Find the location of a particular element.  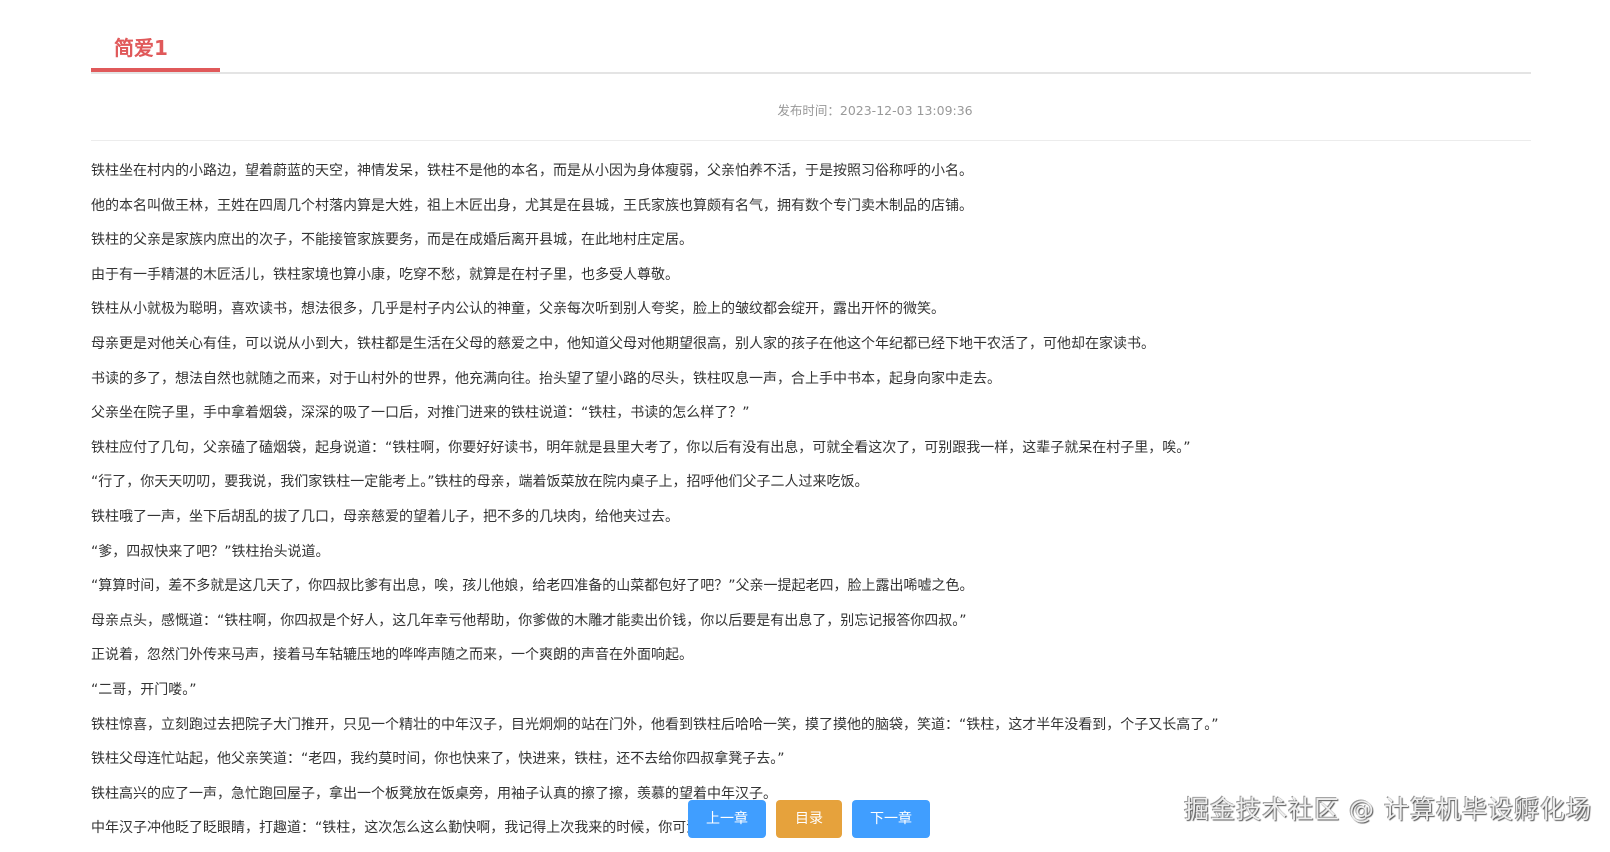

tab-chapter-title: 简爱1 is located at coordinates (155, 50).